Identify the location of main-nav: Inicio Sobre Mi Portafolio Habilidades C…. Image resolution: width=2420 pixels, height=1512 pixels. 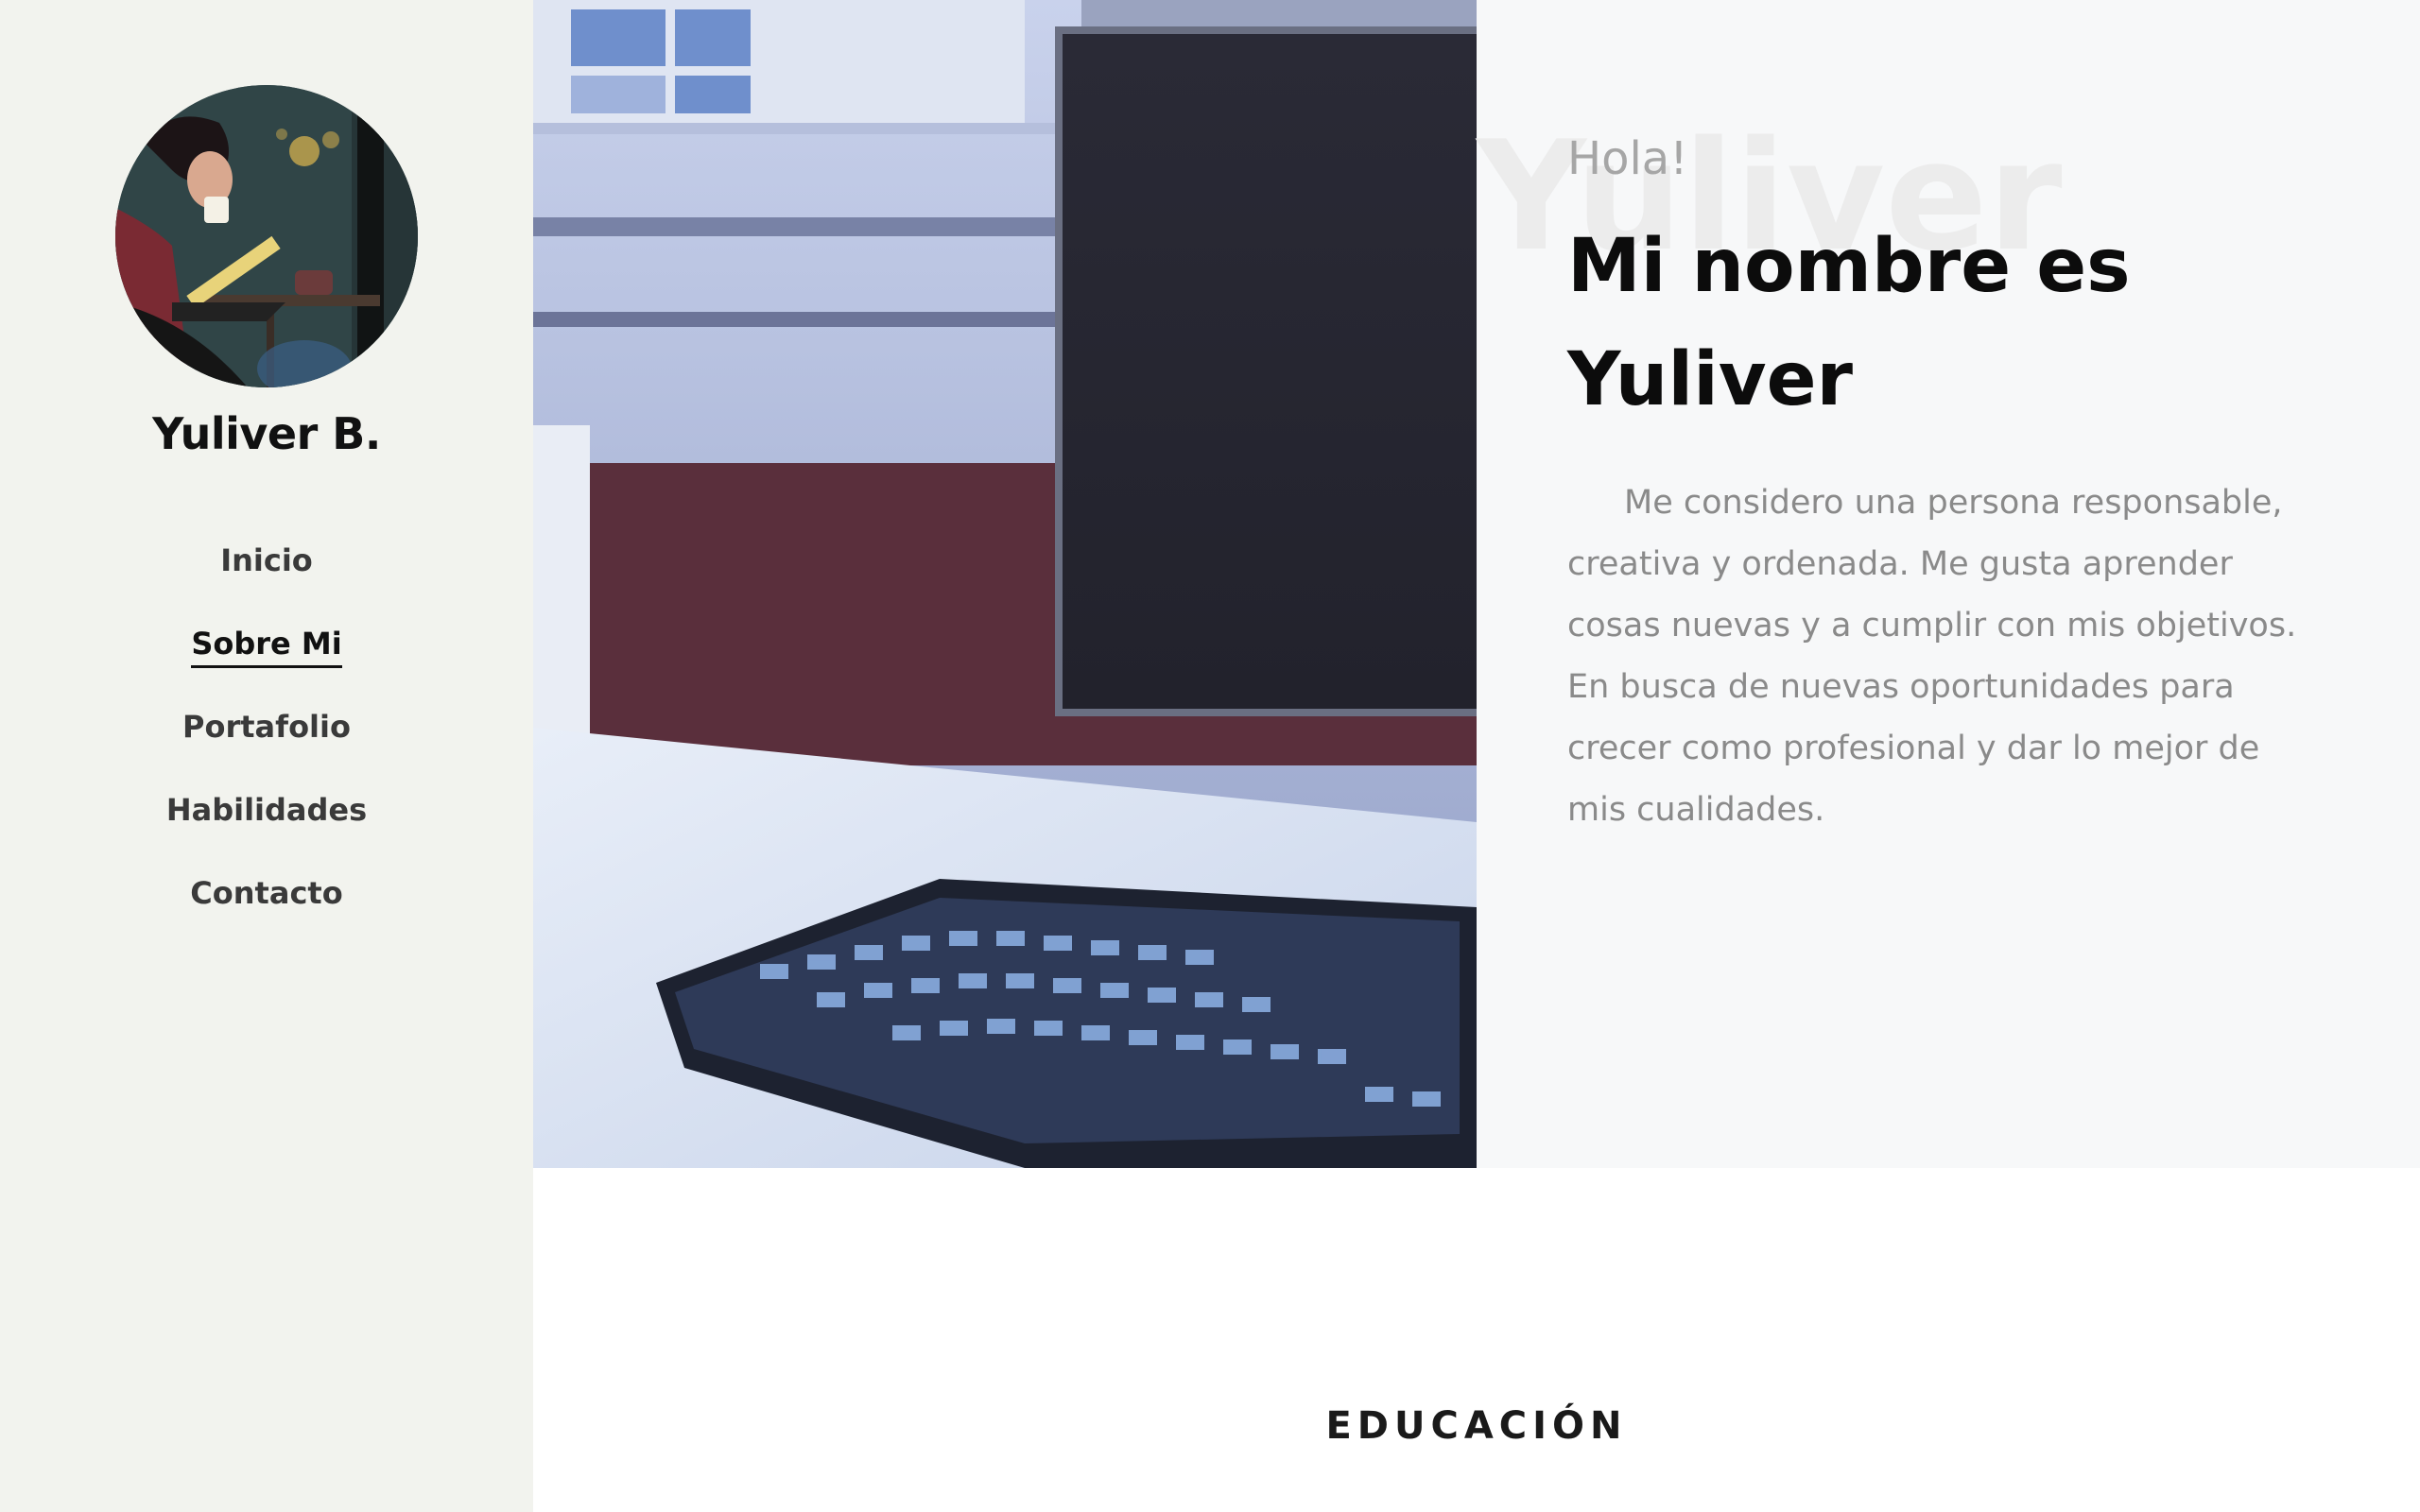
(266, 750).